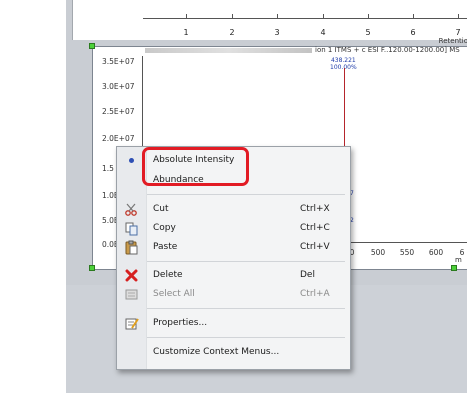 The height and width of the screenshot is (393, 467). Describe the element at coordinates (131, 160) in the screenshot. I see `radio-dot-icon` at that location.